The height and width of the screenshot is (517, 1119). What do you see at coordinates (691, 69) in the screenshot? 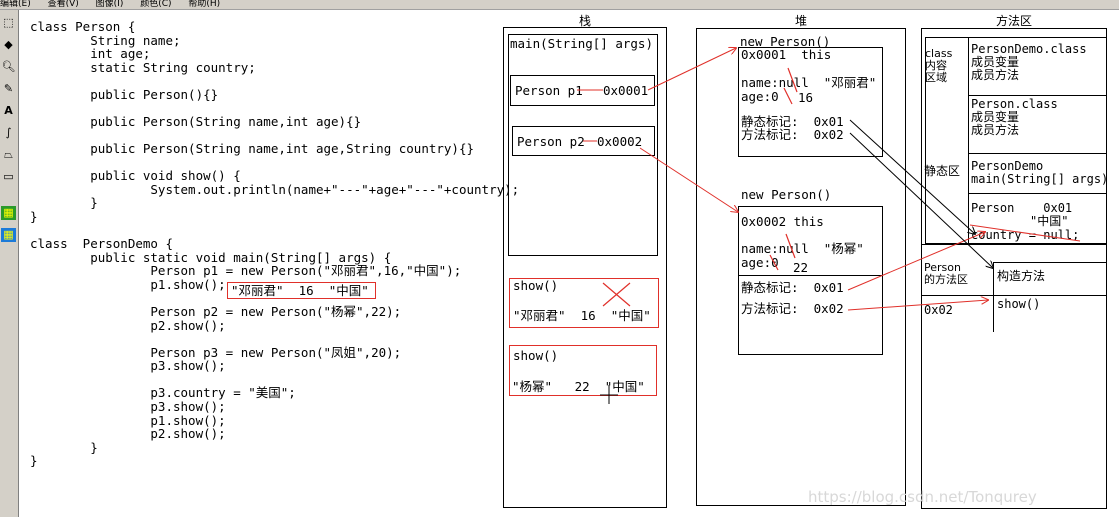
I see `p1-arrow` at bounding box center [691, 69].